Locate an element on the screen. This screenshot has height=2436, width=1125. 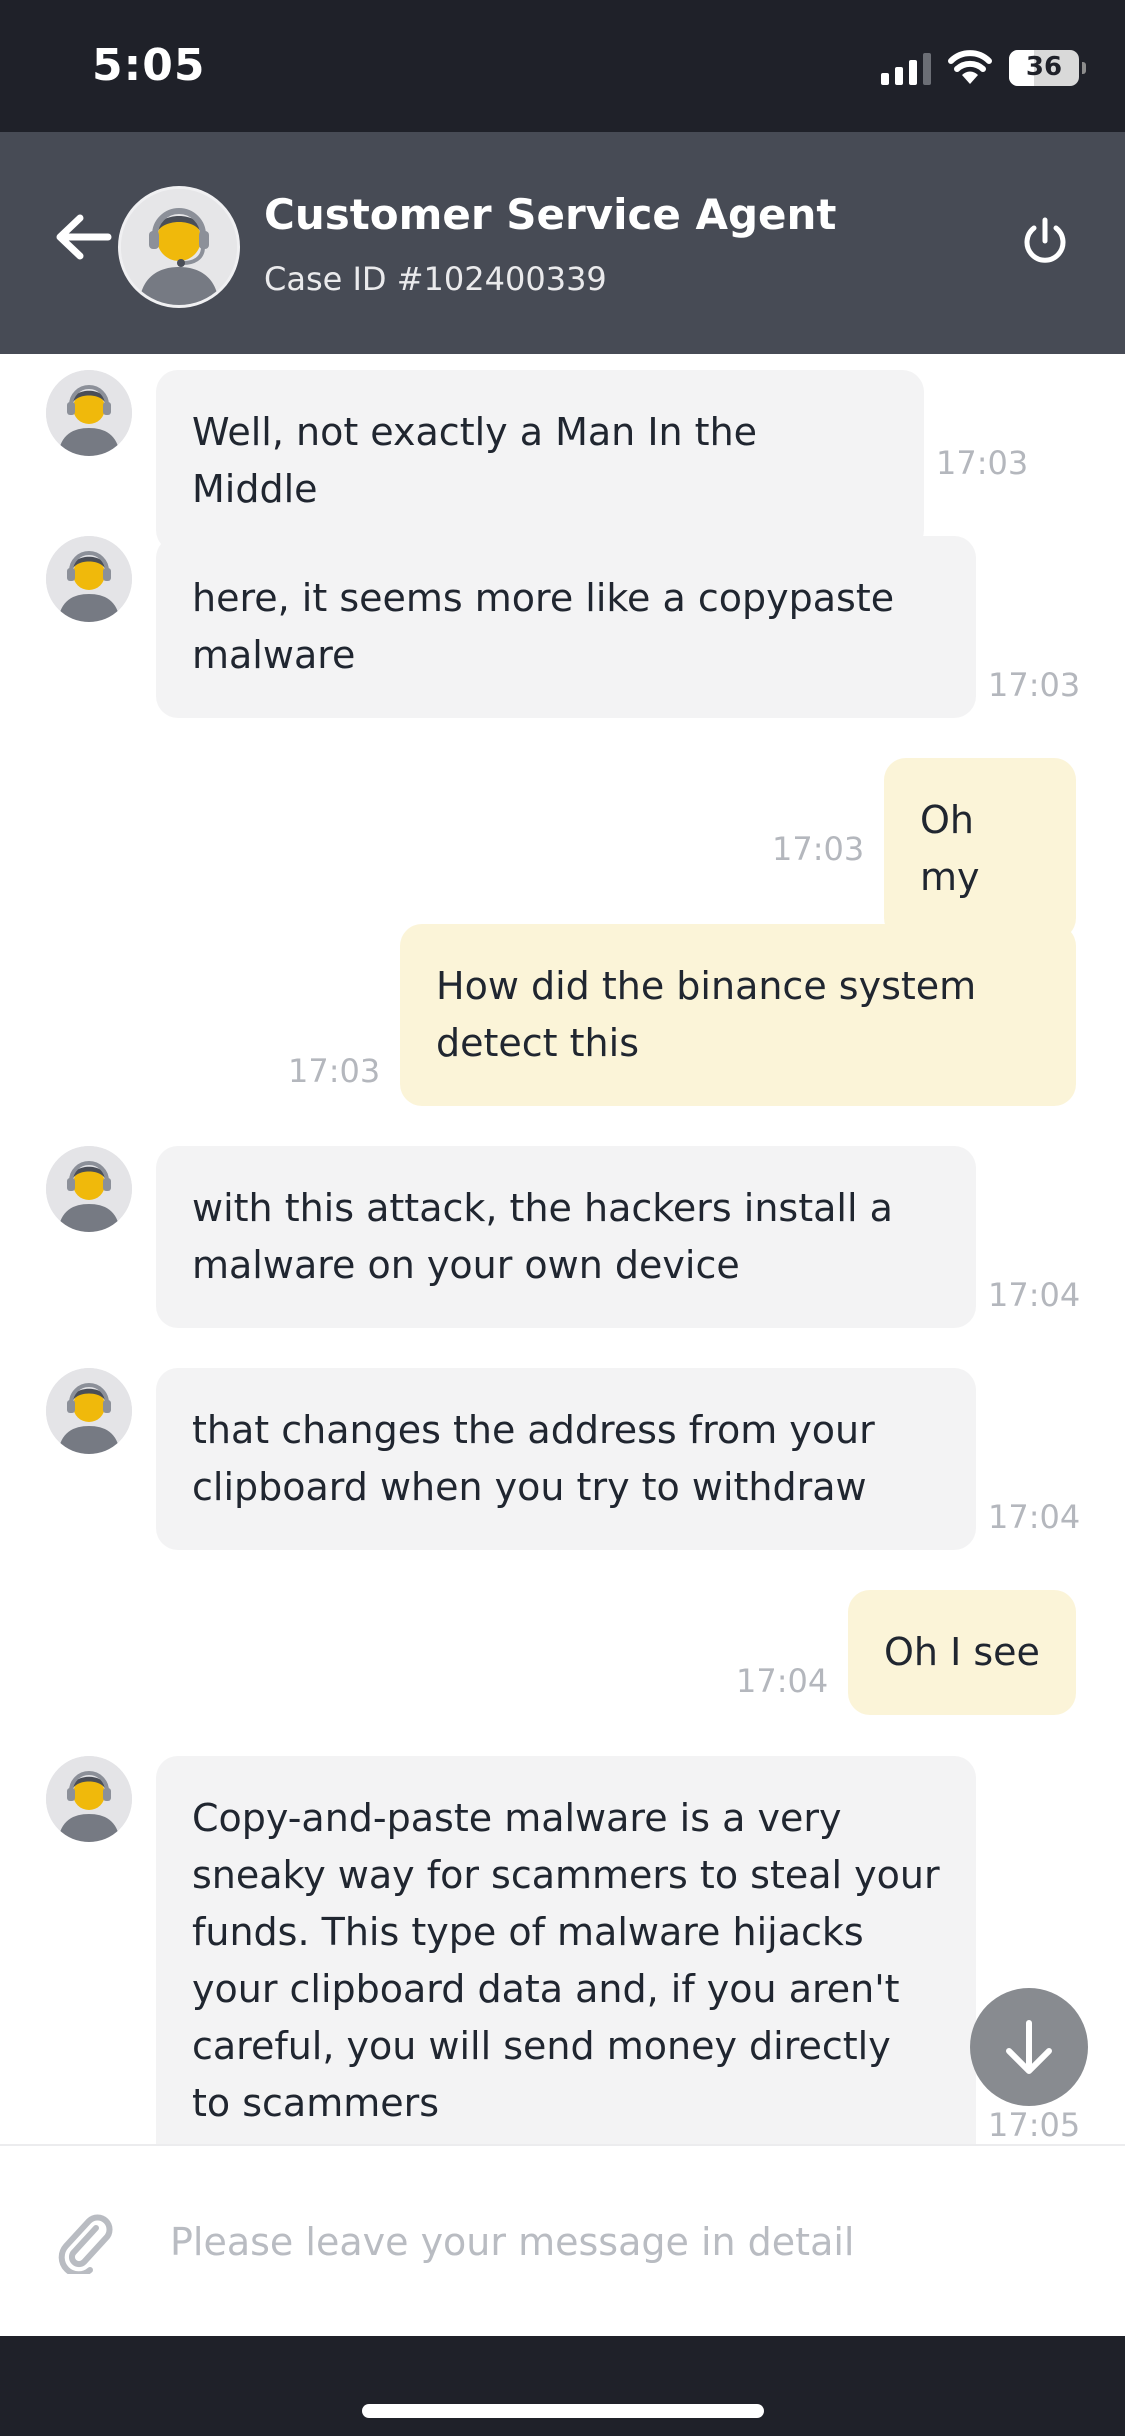
user-message-bubble: Oh my is located at coordinates (980, 849).